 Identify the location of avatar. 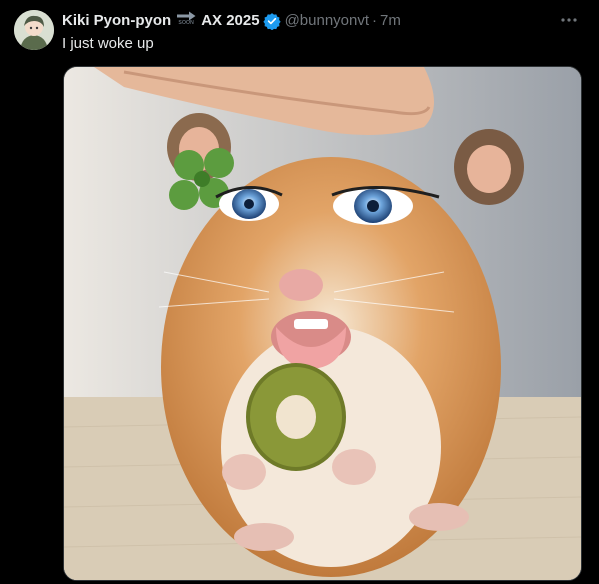
(34, 30).